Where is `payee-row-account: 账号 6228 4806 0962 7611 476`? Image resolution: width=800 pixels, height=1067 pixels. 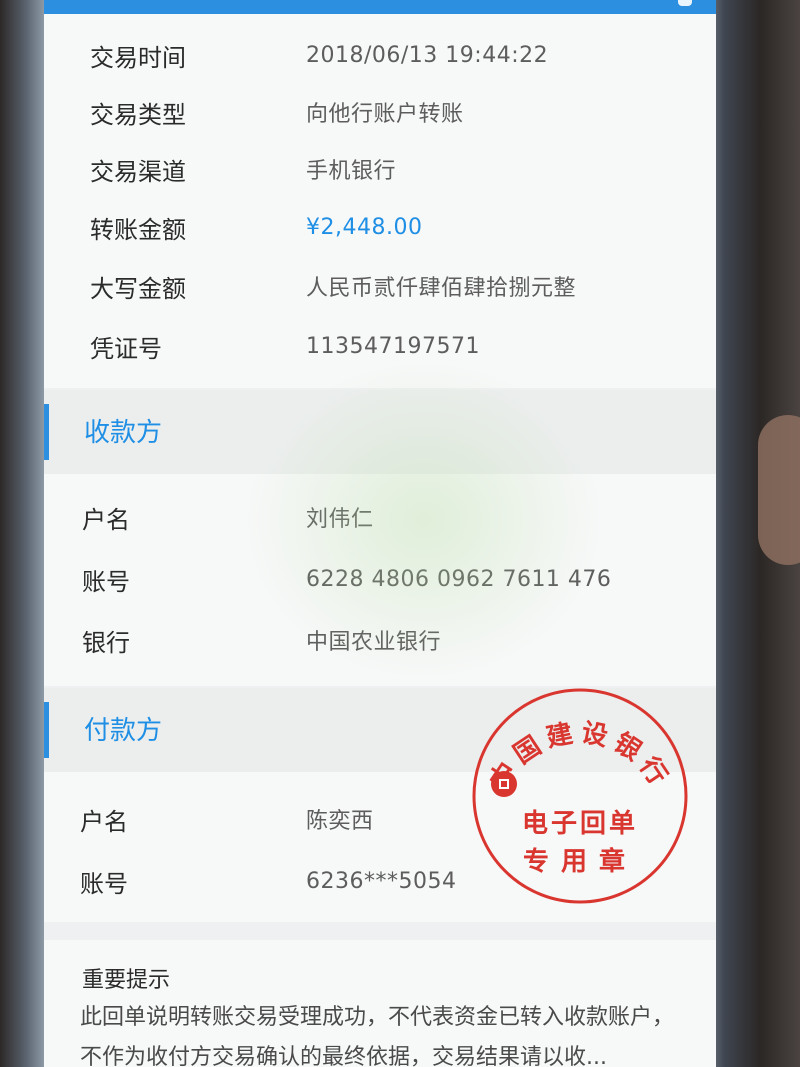
payee-row-account: 账号 6228 4806 0962 7611 476 is located at coordinates (380, 579).